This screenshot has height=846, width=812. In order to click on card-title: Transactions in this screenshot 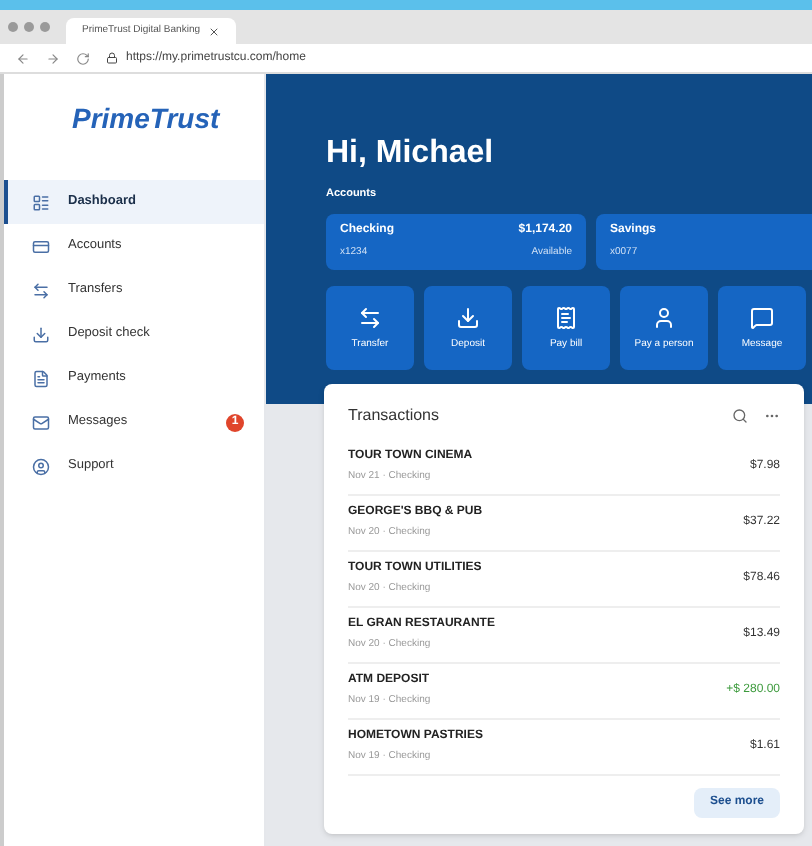, I will do `click(393, 416)`.